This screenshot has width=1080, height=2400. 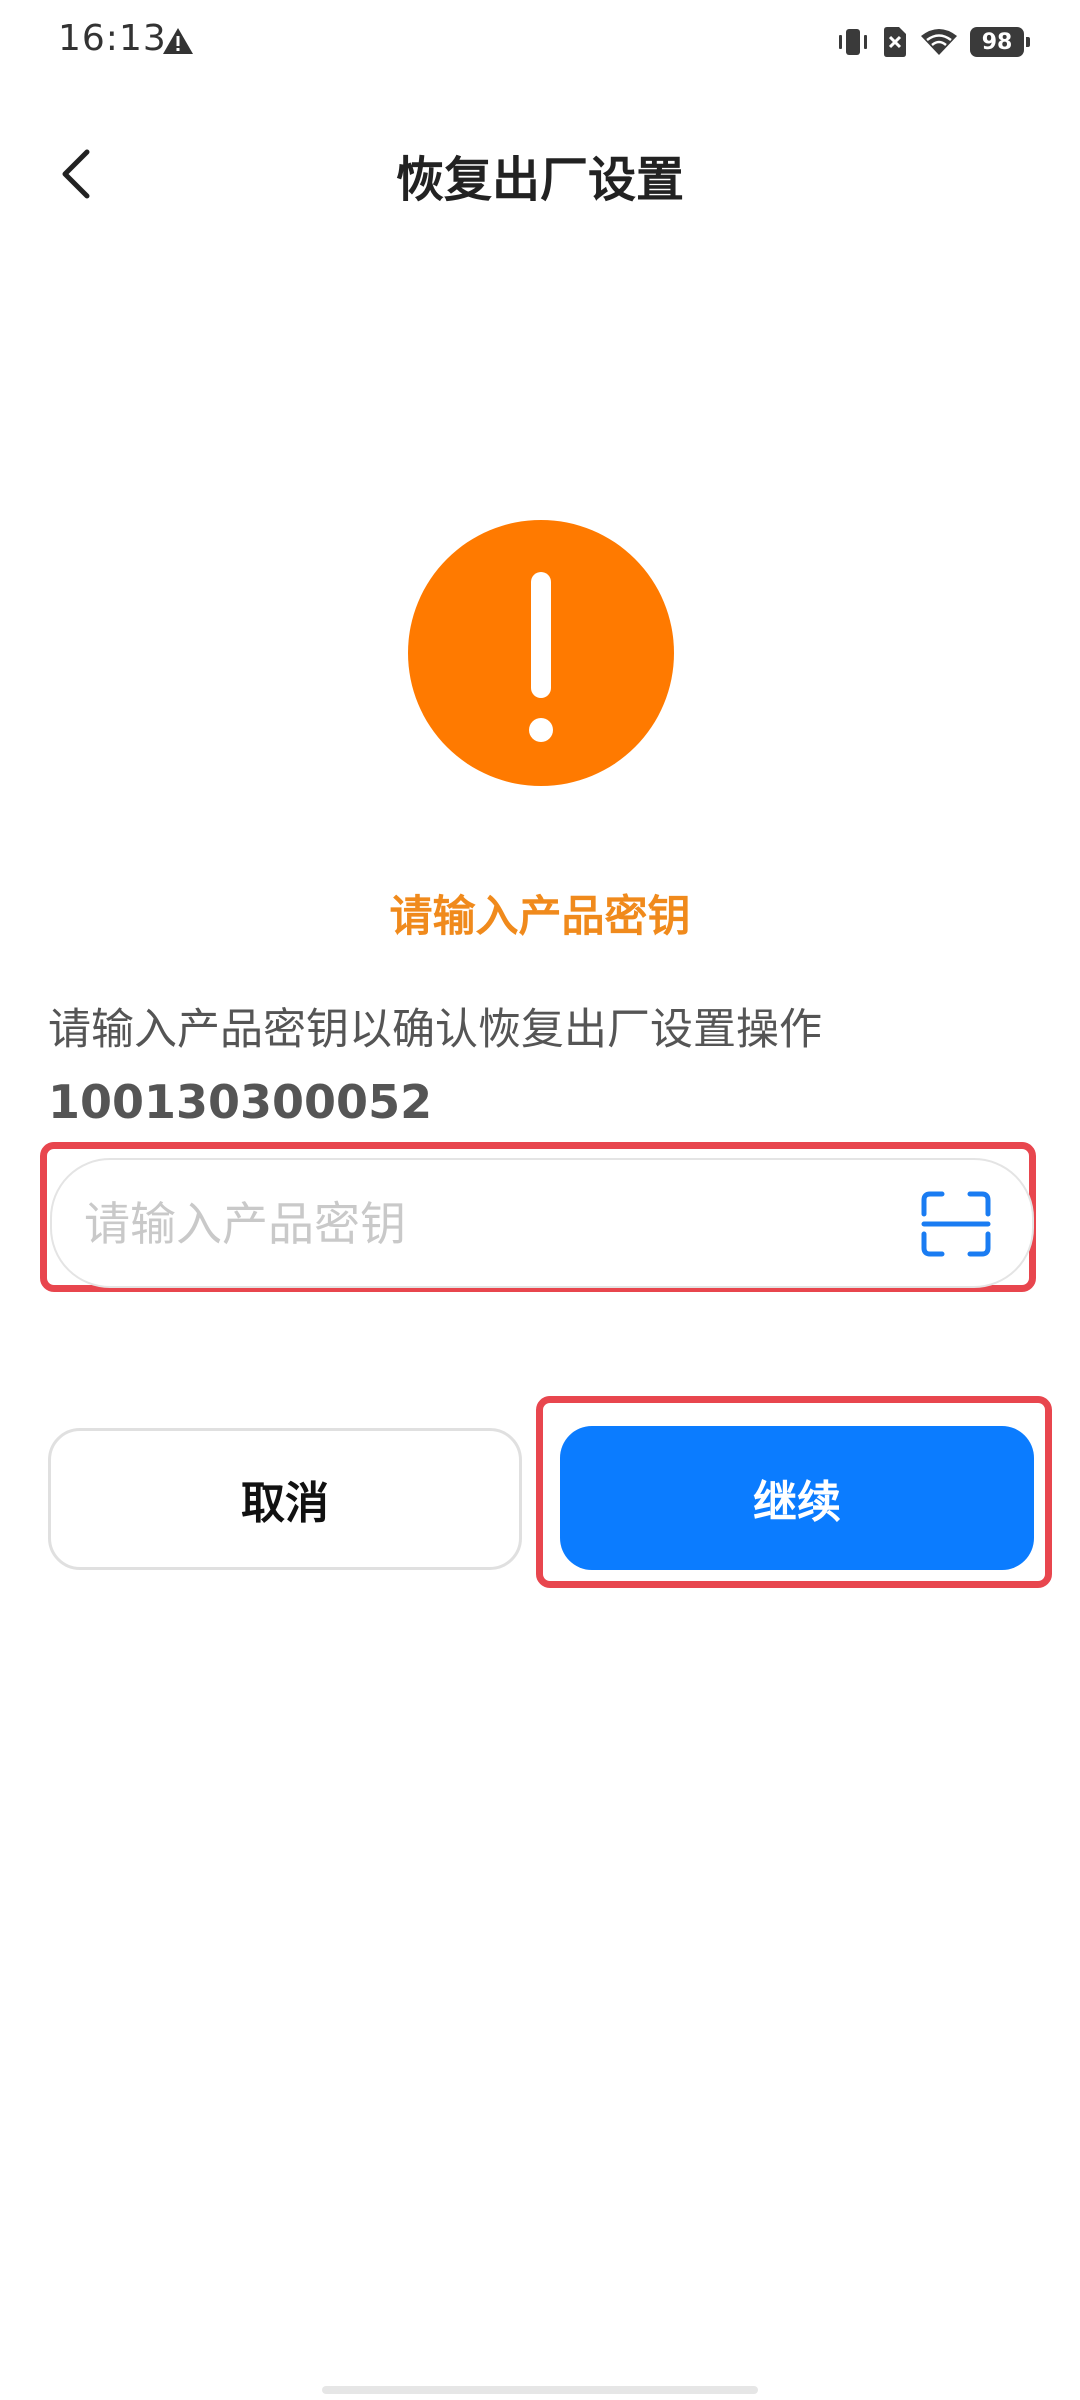 What do you see at coordinates (939, 42) in the screenshot?
I see `wifi-icon` at bounding box center [939, 42].